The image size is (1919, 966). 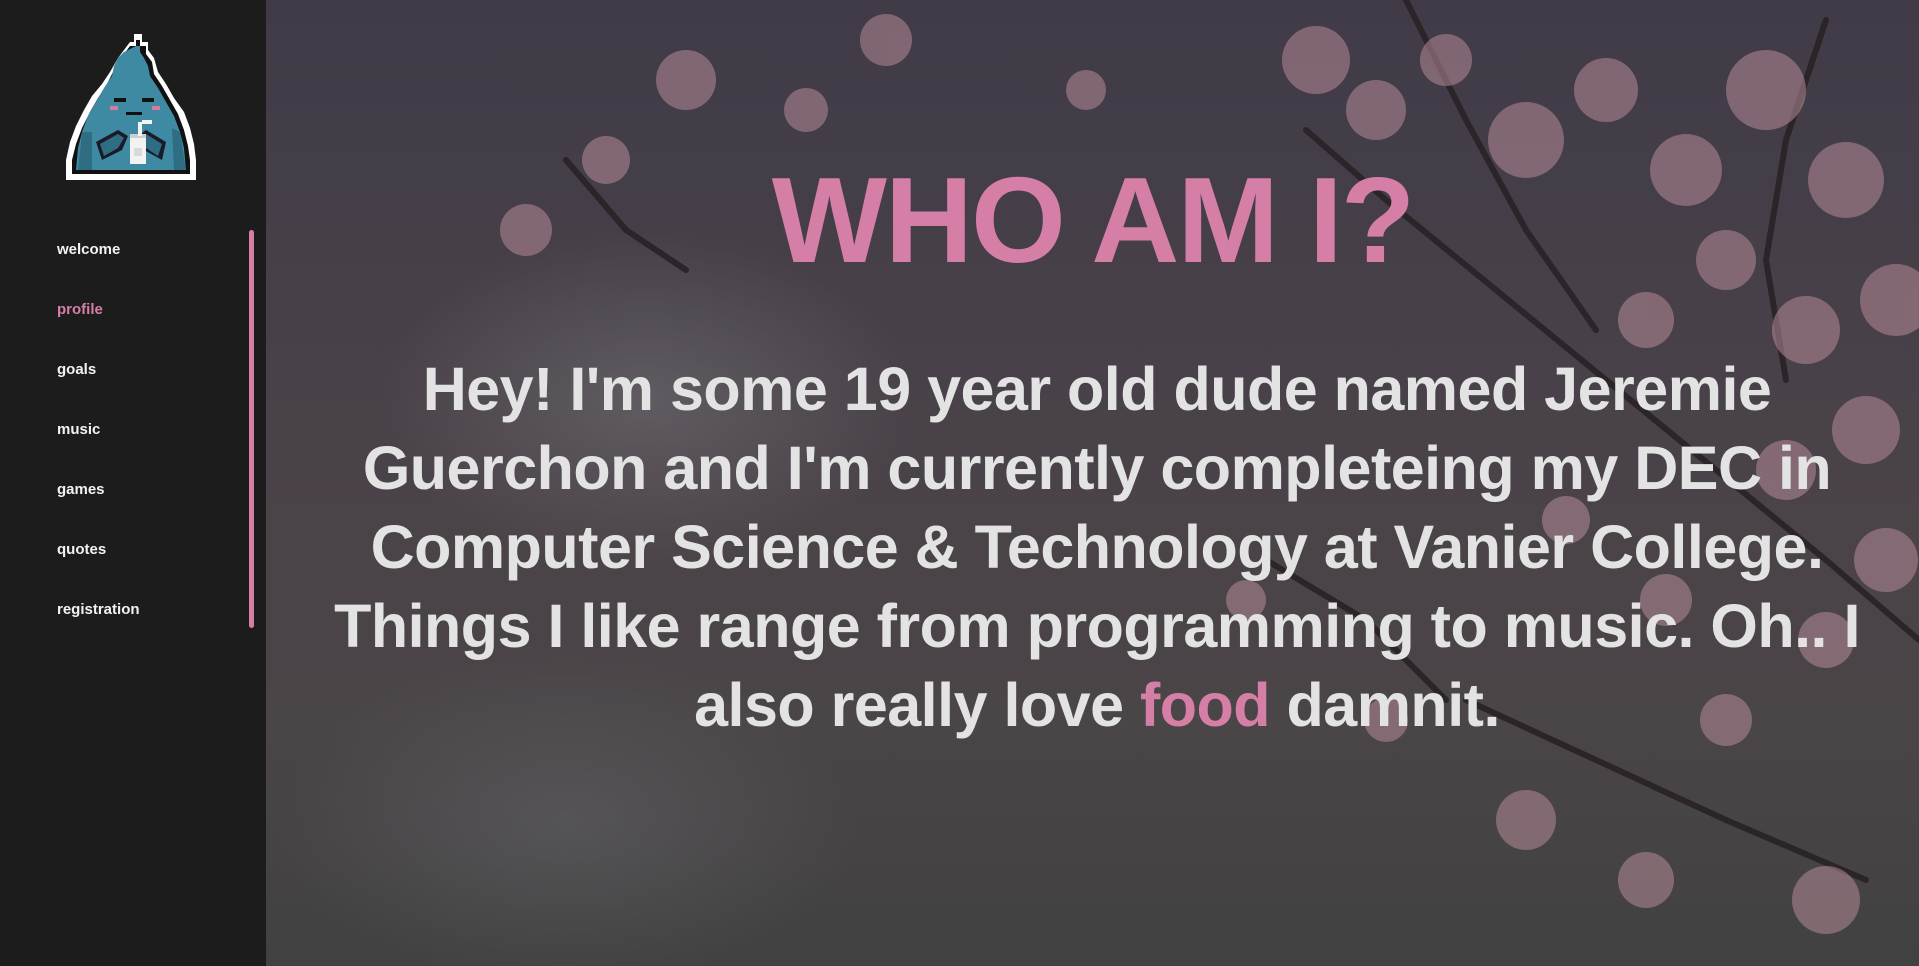 I want to click on bio-text-end: damnit., so click(x=1385, y=705).